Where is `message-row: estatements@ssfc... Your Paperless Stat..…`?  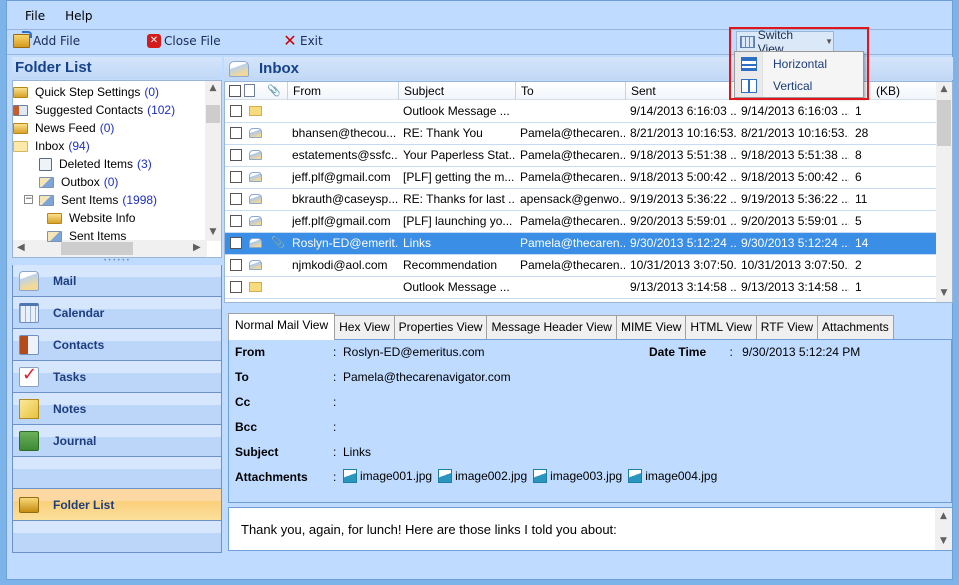 message-row: estatements@ssfc... Your Paperless Stat..… is located at coordinates (581, 156).